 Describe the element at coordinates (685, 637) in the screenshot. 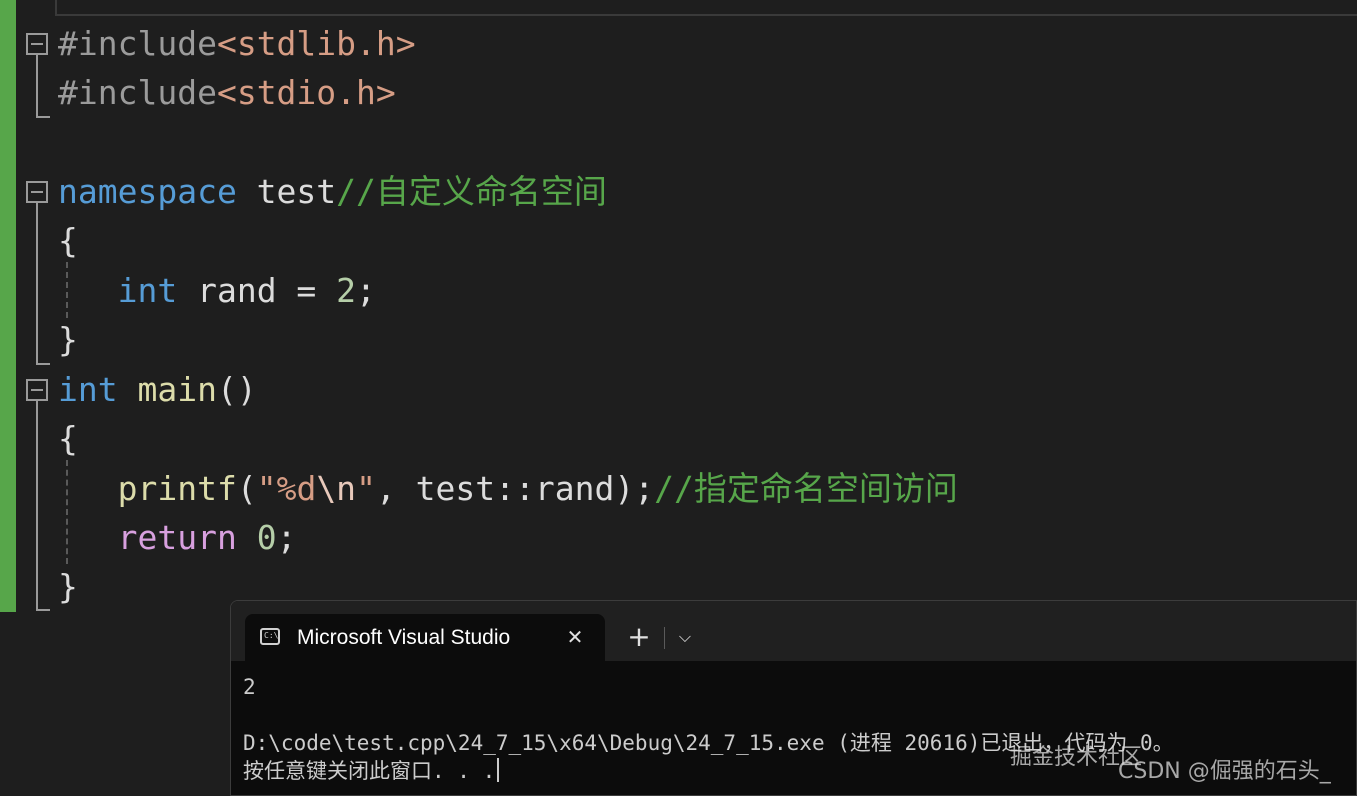

I see `chevron-down-icon: ⌵` at that location.